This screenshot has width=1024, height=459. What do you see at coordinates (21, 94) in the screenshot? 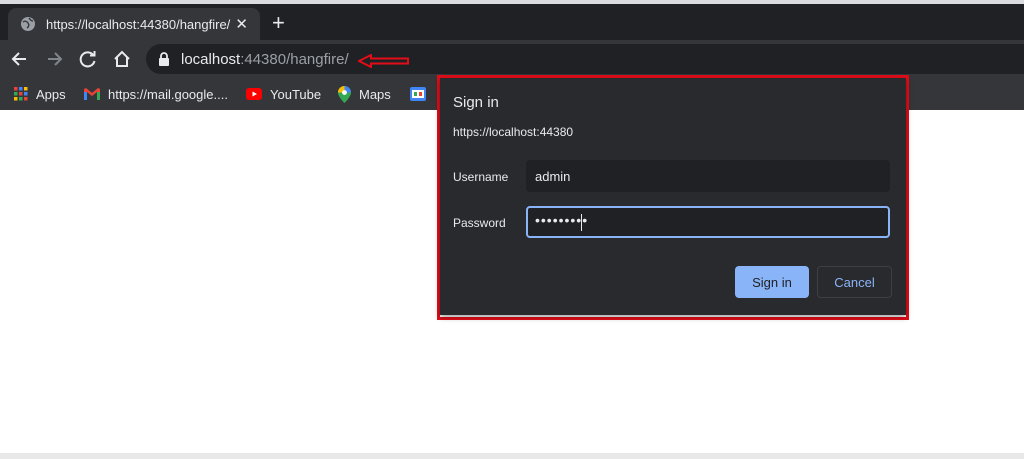
I see `apps-grid-icon` at bounding box center [21, 94].